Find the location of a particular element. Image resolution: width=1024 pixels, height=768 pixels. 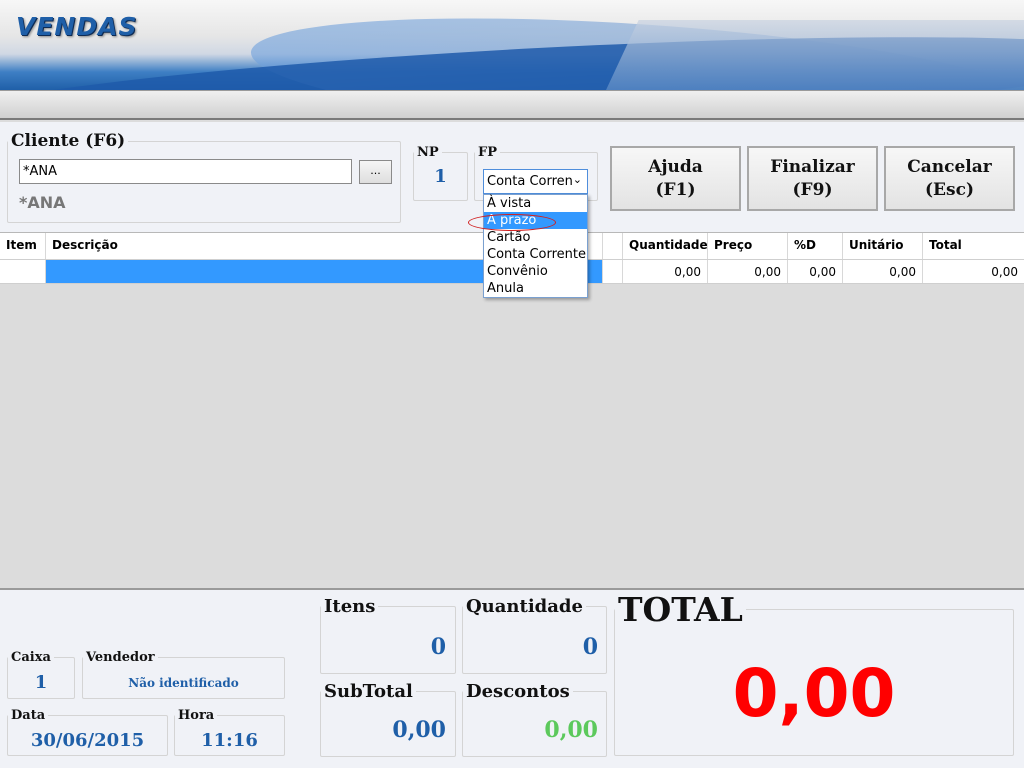

np-value: 1 is located at coordinates (440, 176).